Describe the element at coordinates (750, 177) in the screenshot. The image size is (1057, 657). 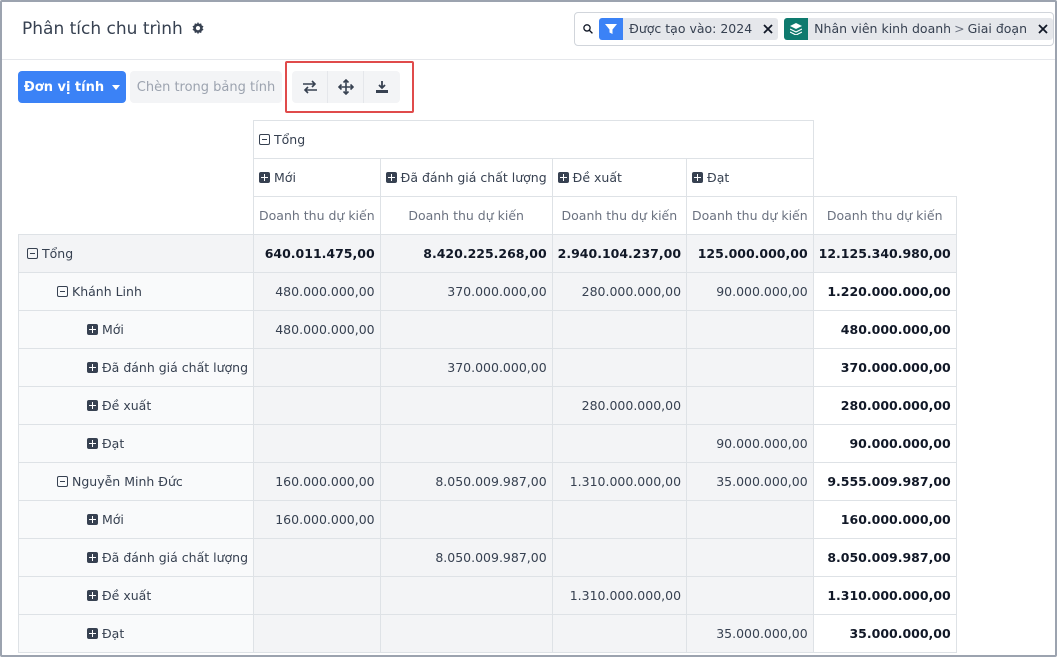
I see `col-header-group: Đạt` at that location.